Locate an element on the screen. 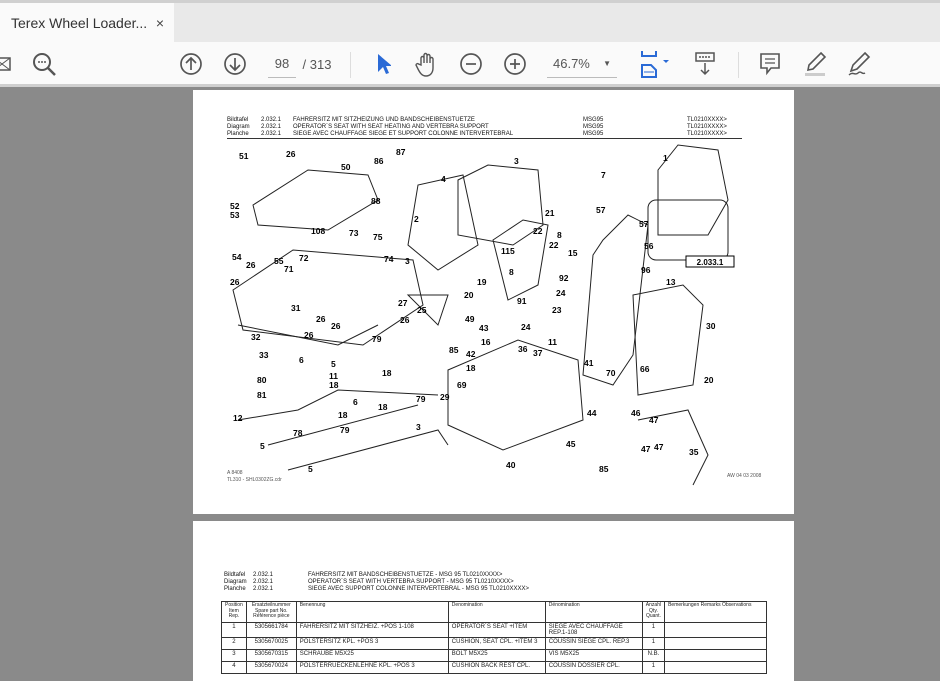  callout-number: 49 is located at coordinates (470, 319).